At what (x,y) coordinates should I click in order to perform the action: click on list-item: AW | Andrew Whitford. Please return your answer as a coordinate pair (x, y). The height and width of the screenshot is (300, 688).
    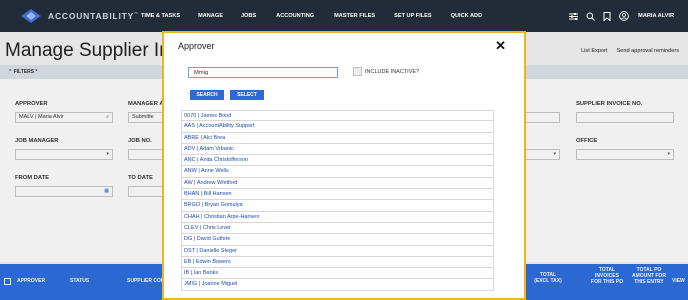
    Looking at the image, I should click on (337, 183).